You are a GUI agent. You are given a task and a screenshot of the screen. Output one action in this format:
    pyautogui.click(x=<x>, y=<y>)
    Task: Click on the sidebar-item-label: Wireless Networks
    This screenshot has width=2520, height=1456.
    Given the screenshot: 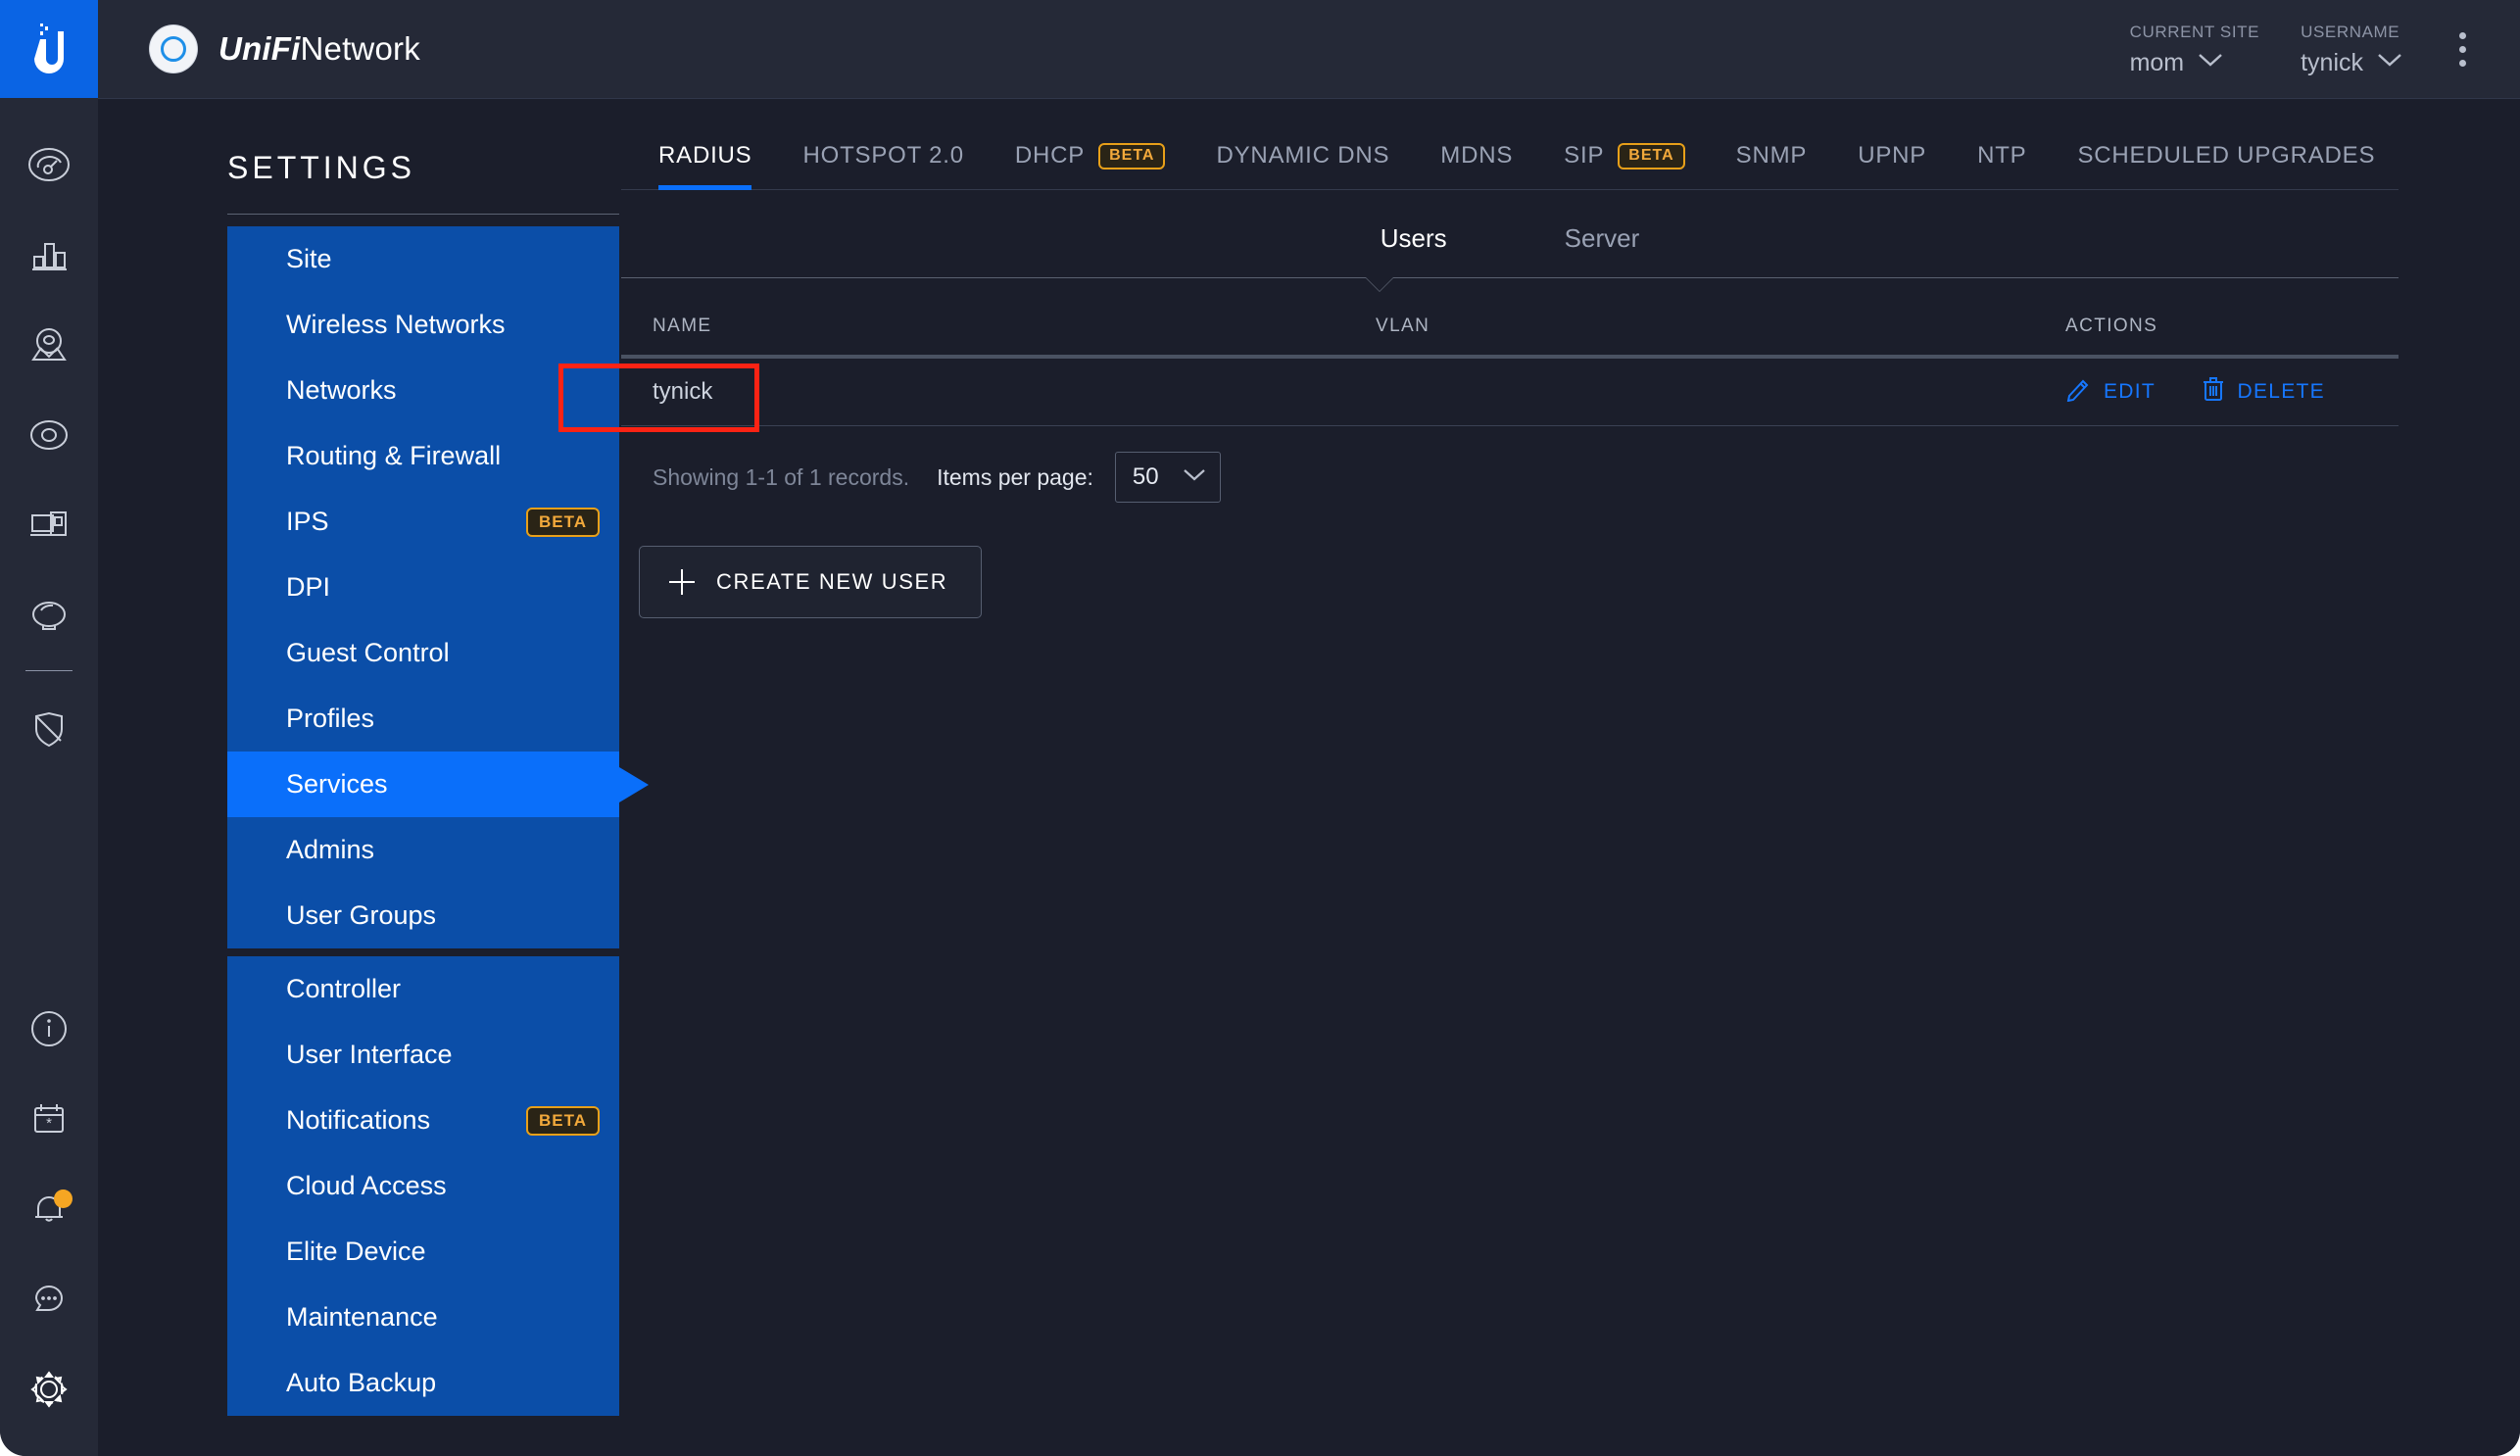 What is the action you would take?
    pyautogui.click(x=396, y=324)
    